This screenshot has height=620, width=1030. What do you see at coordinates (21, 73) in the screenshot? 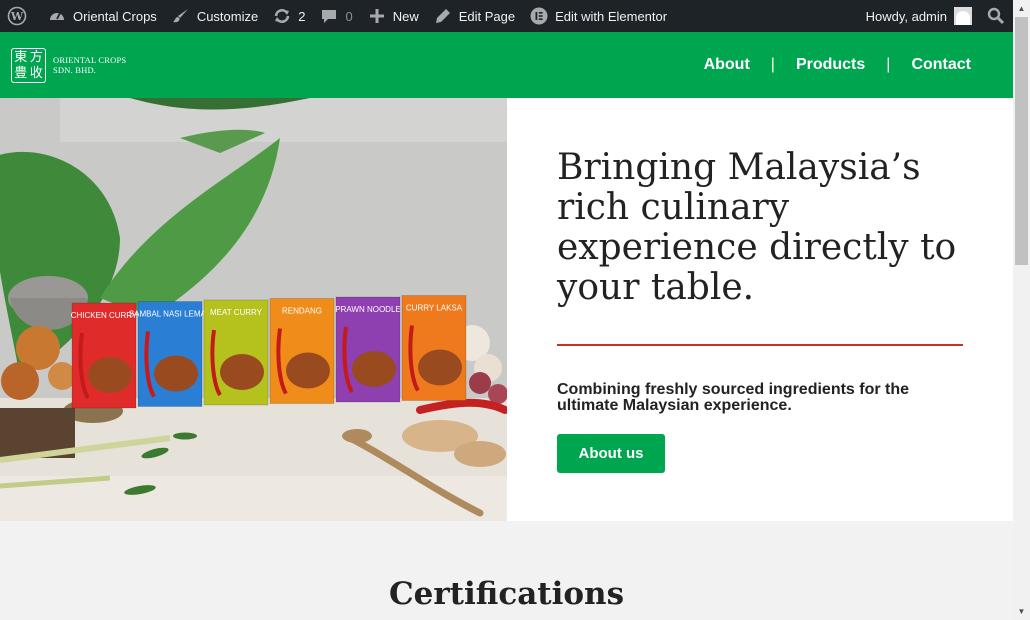
I see `logo-glyph: 豊` at bounding box center [21, 73].